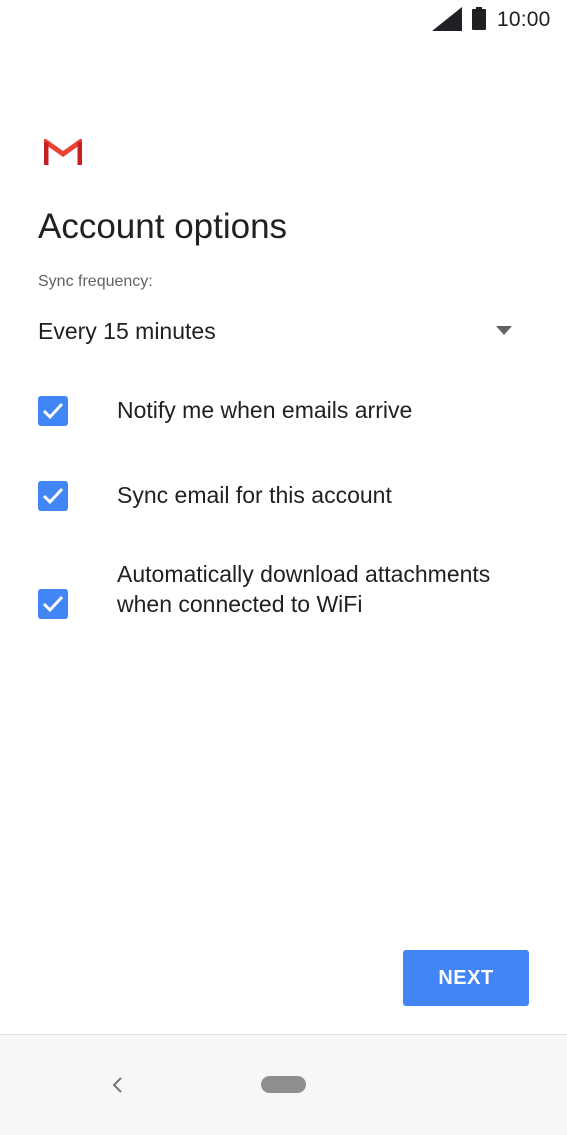 The height and width of the screenshot is (1135, 567). I want to click on battery-icon, so click(479, 18).